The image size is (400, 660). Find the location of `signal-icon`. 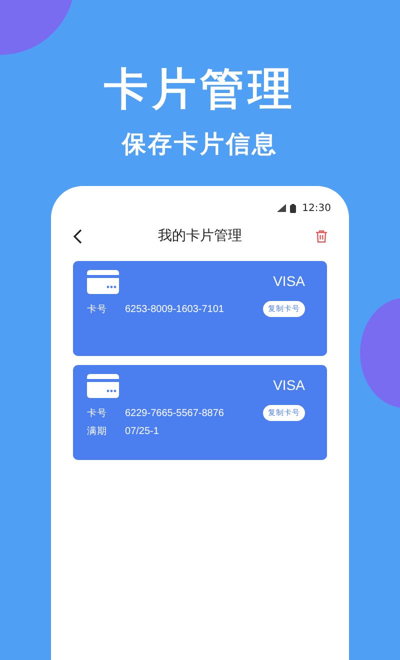

signal-icon is located at coordinates (281, 208).